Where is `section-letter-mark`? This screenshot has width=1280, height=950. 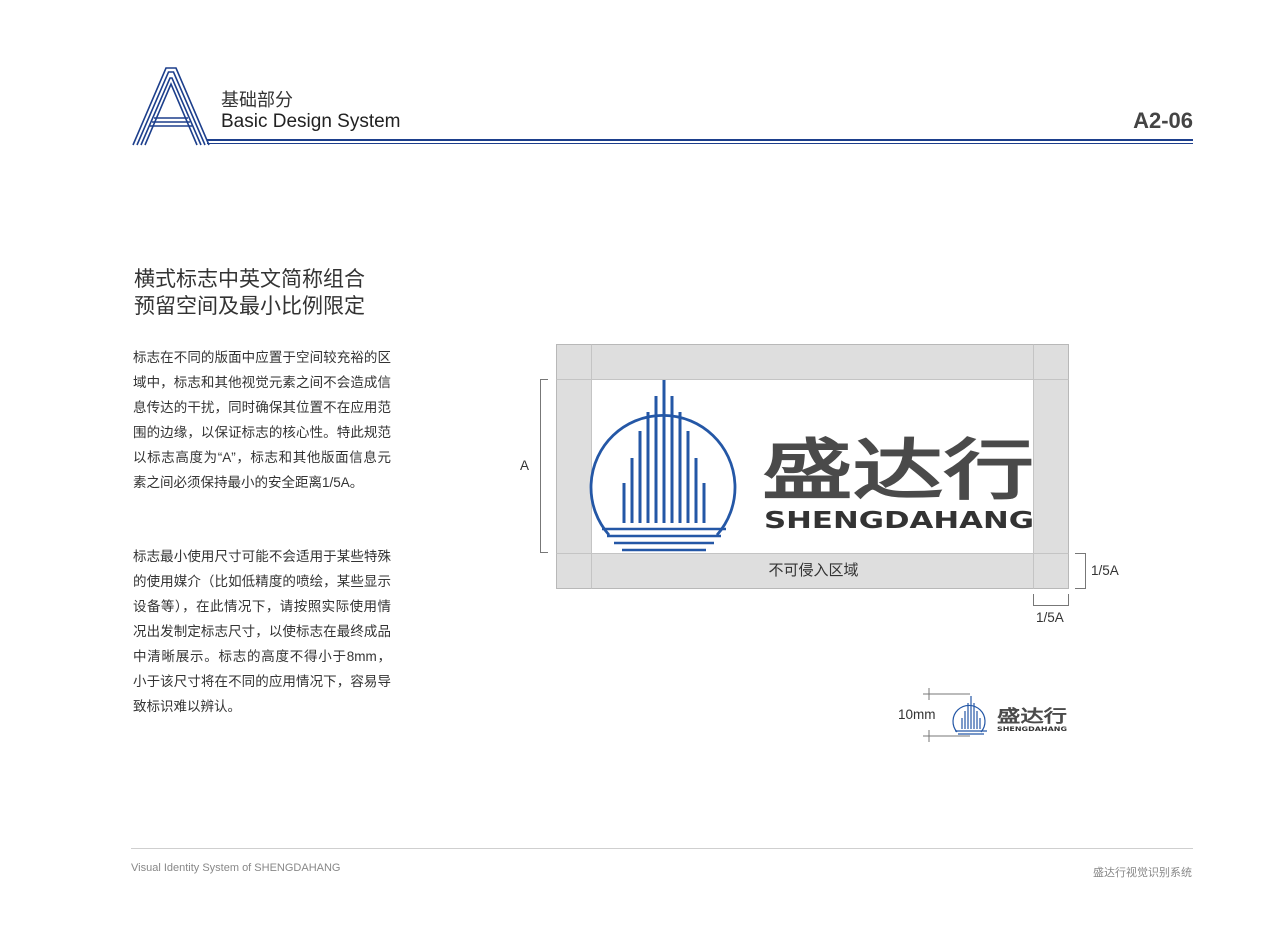 section-letter-mark is located at coordinates (171, 106).